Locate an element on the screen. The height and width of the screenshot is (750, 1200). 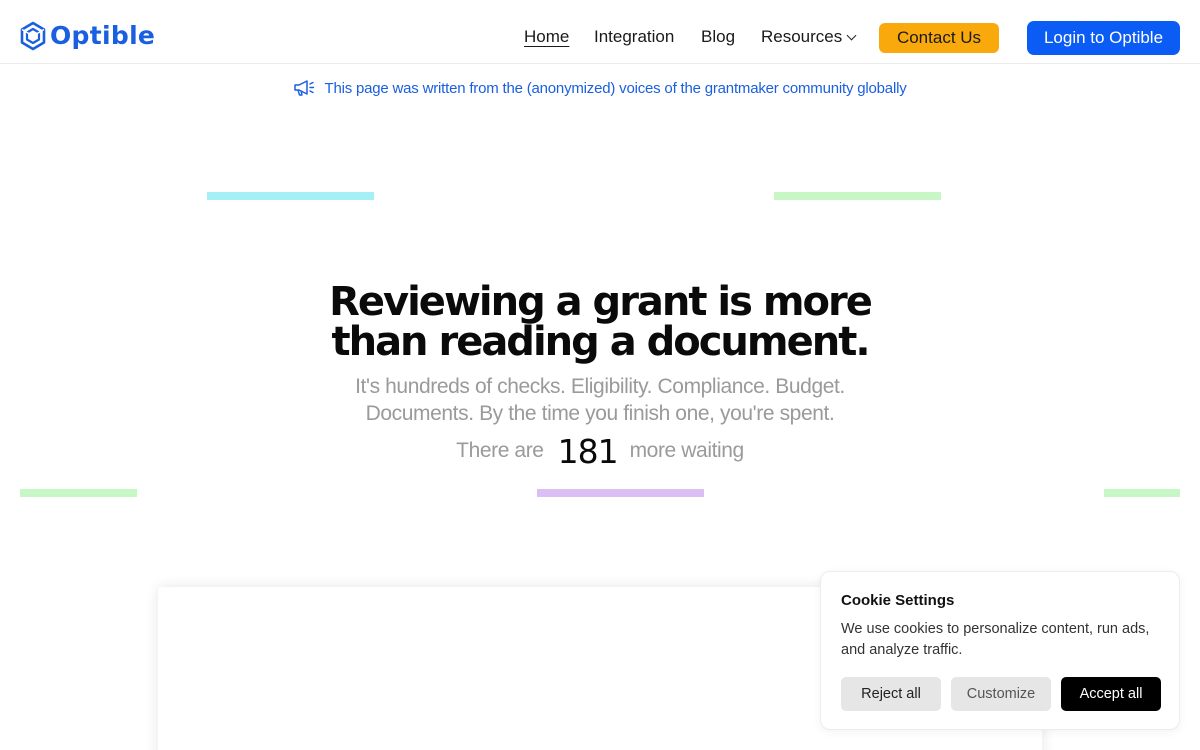
nav-resources: Resources is located at coordinates (809, 37).